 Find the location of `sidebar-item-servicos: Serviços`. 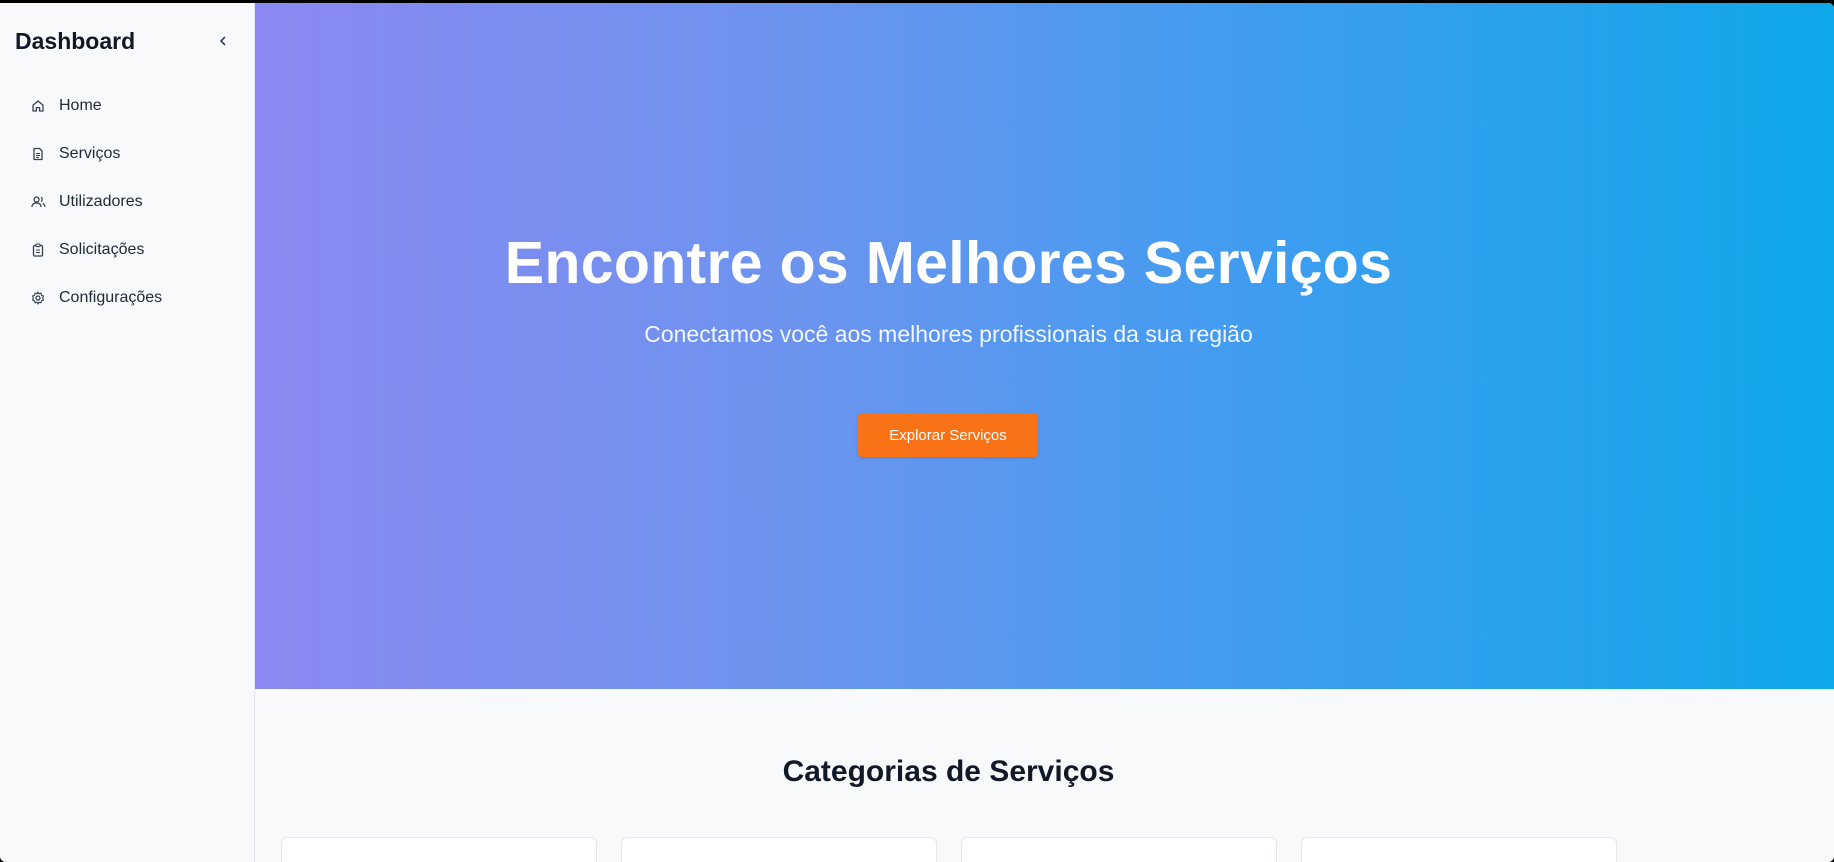

sidebar-item-servicos: Serviços is located at coordinates (130, 154).